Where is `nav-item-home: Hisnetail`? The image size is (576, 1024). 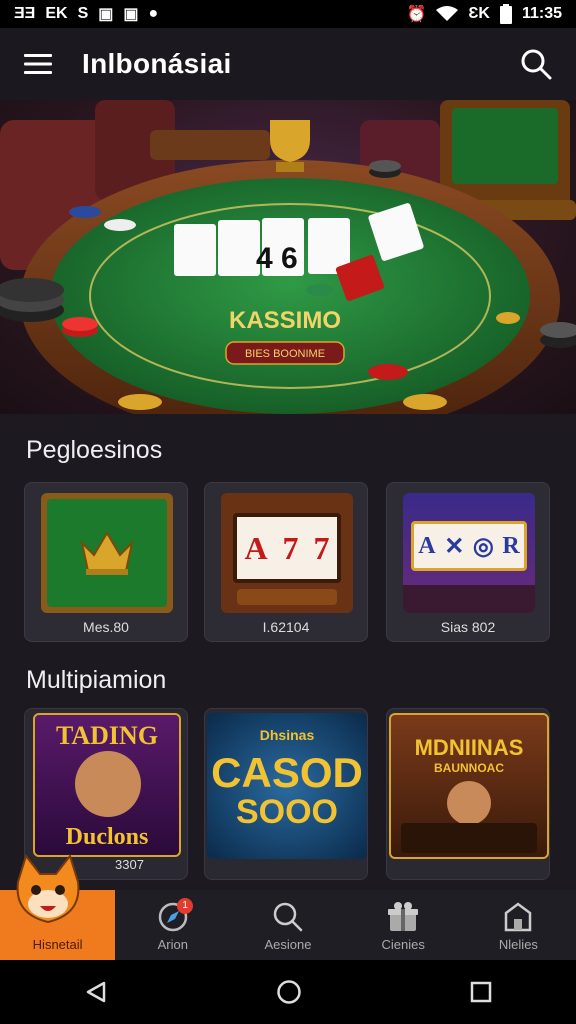 nav-item-home: Hisnetail is located at coordinates (58, 906).